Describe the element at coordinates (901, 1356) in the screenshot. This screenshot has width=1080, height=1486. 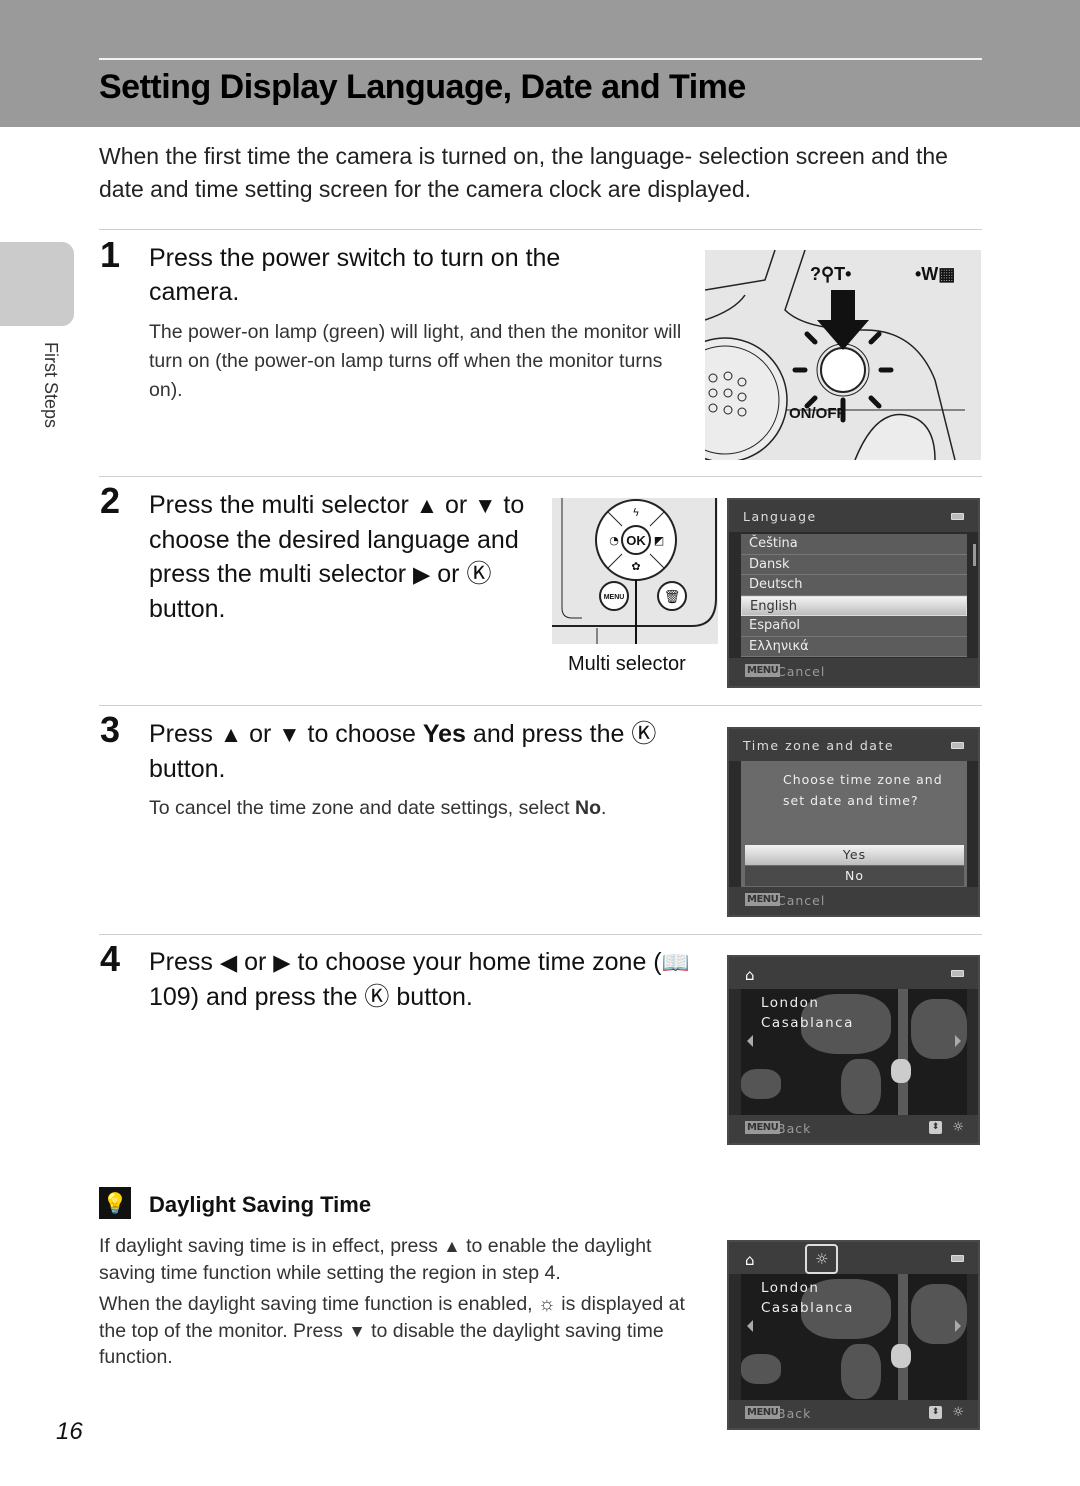
I see `africa-highlight` at that location.